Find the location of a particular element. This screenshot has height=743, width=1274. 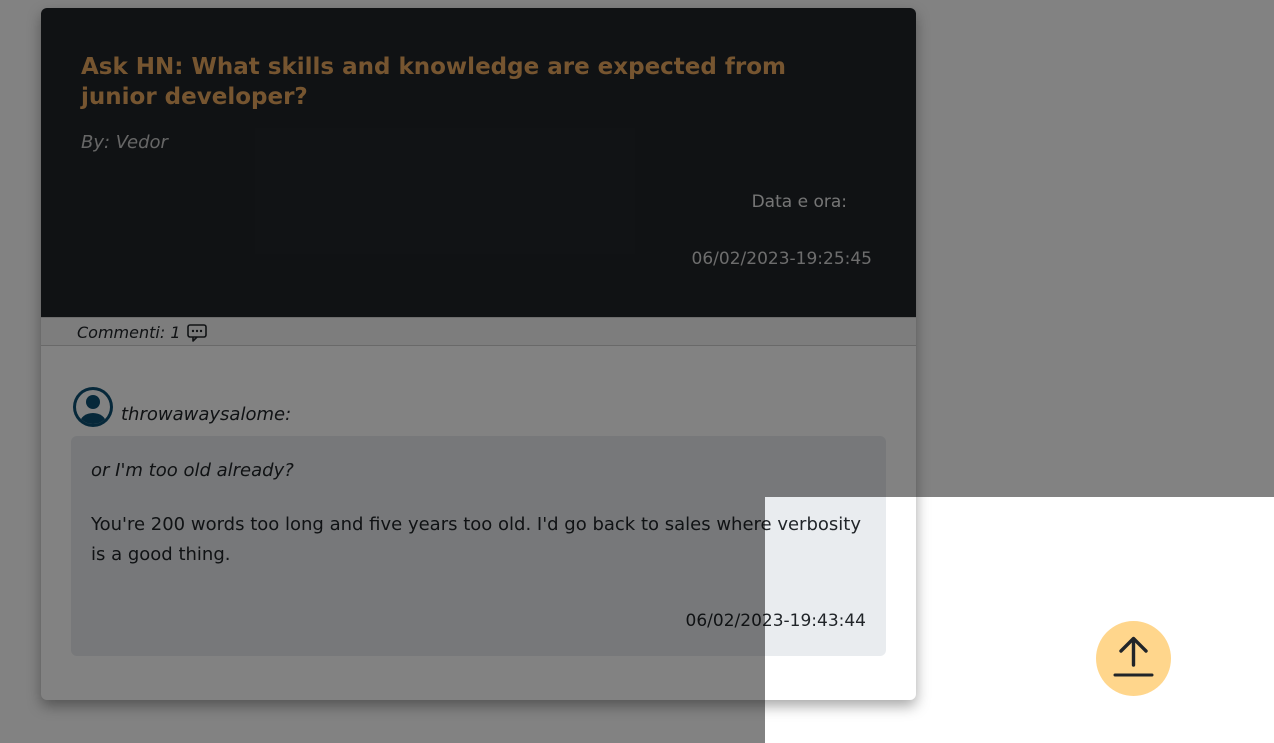

comments-bar: Commenti: 1 is located at coordinates (478, 331).